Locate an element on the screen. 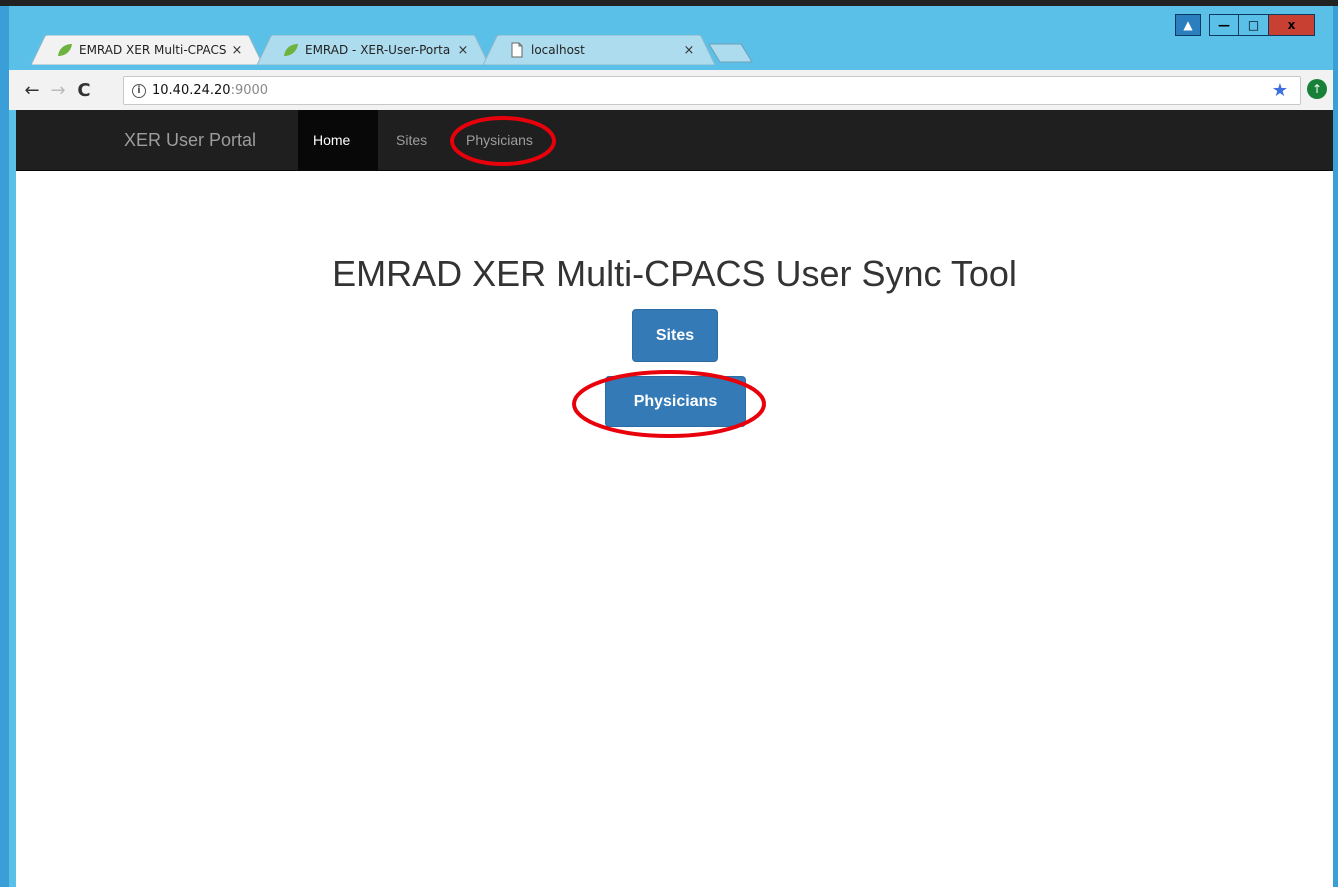  nav-home: Home is located at coordinates (338, 140).